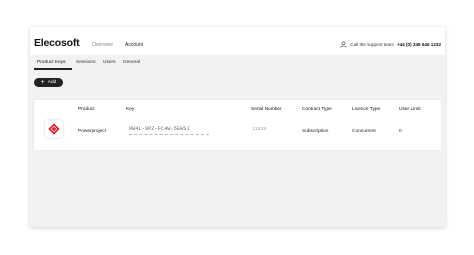 The width and height of the screenshot is (474, 255). What do you see at coordinates (86, 109) in the screenshot?
I see `column-header-product: Product` at bounding box center [86, 109].